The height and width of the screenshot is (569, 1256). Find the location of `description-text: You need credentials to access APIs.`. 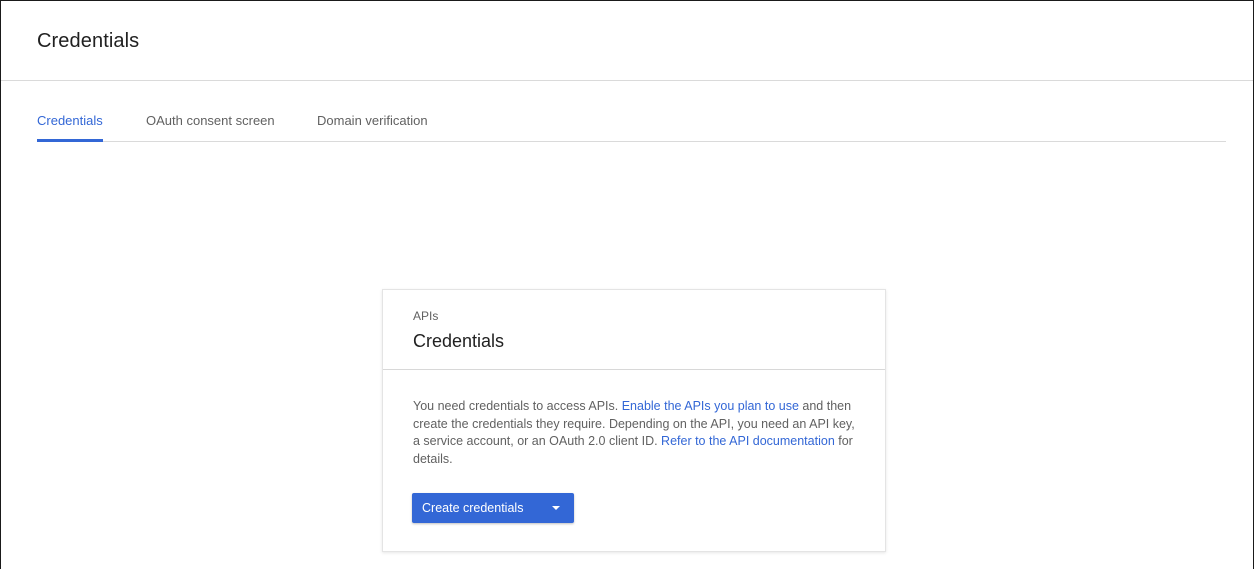

description-text: You need credentials to access APIs. is located at coordinates (517, 406).